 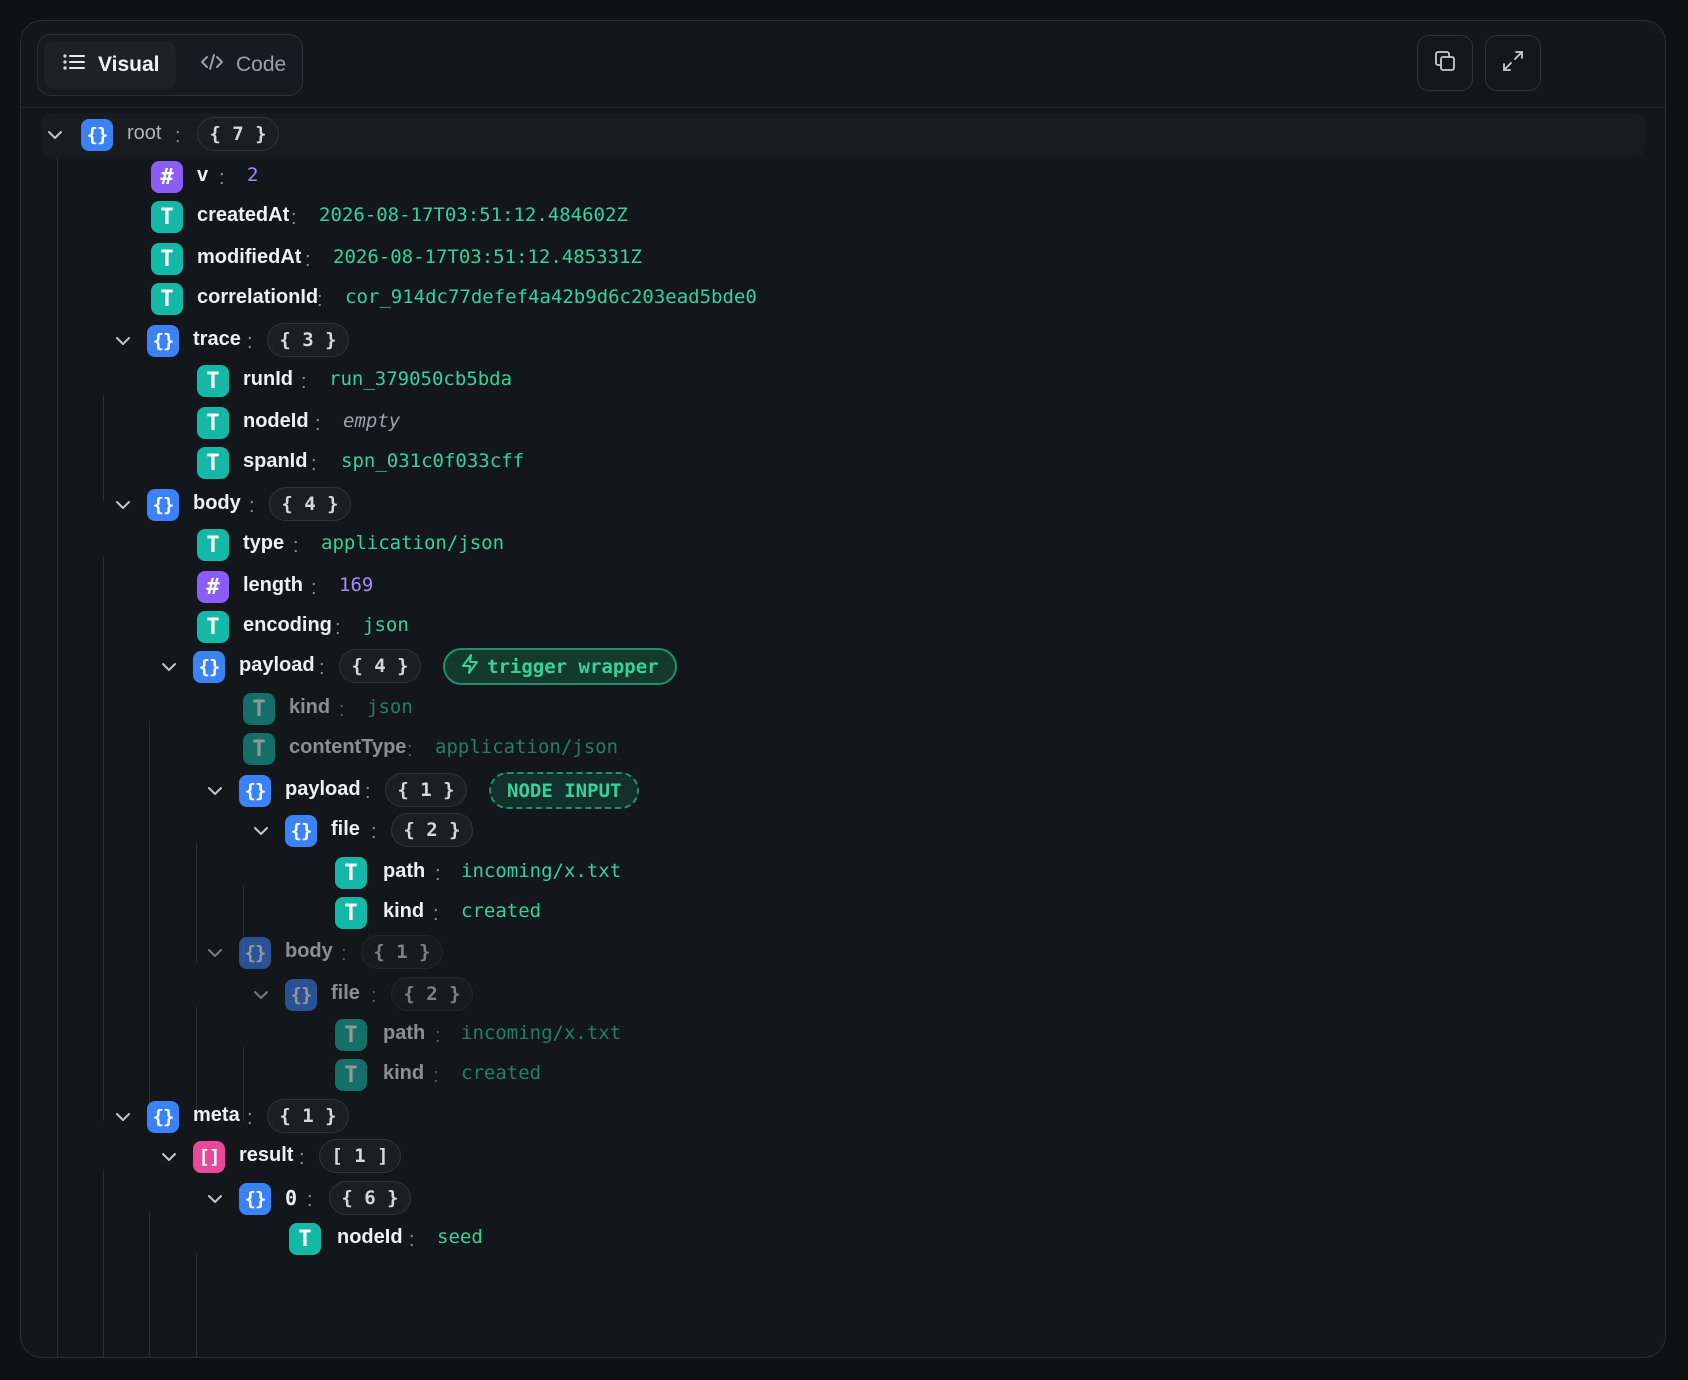 What do you see at coordinates (473, 215) in the screenshot?
I see `node-value: 2026-08-17T03:51:12.484602Z` at bounding box center [473, 215].